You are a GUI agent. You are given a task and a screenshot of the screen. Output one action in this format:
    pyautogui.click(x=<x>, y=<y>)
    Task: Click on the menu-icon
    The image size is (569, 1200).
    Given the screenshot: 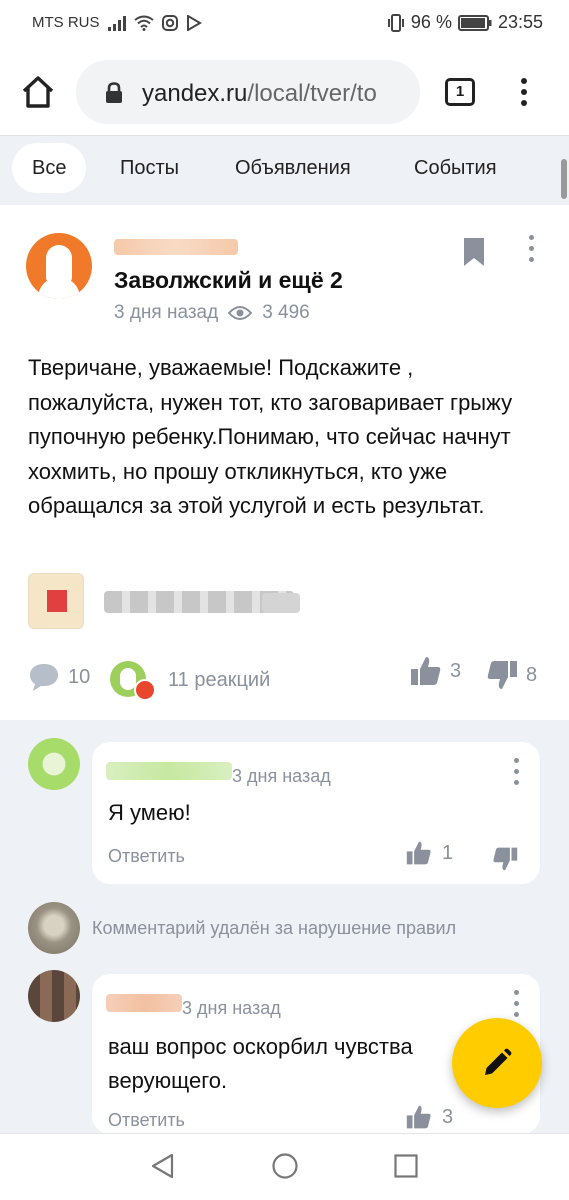 What is the action you would take?
    pyautogui.click(x=524, y=93)
    